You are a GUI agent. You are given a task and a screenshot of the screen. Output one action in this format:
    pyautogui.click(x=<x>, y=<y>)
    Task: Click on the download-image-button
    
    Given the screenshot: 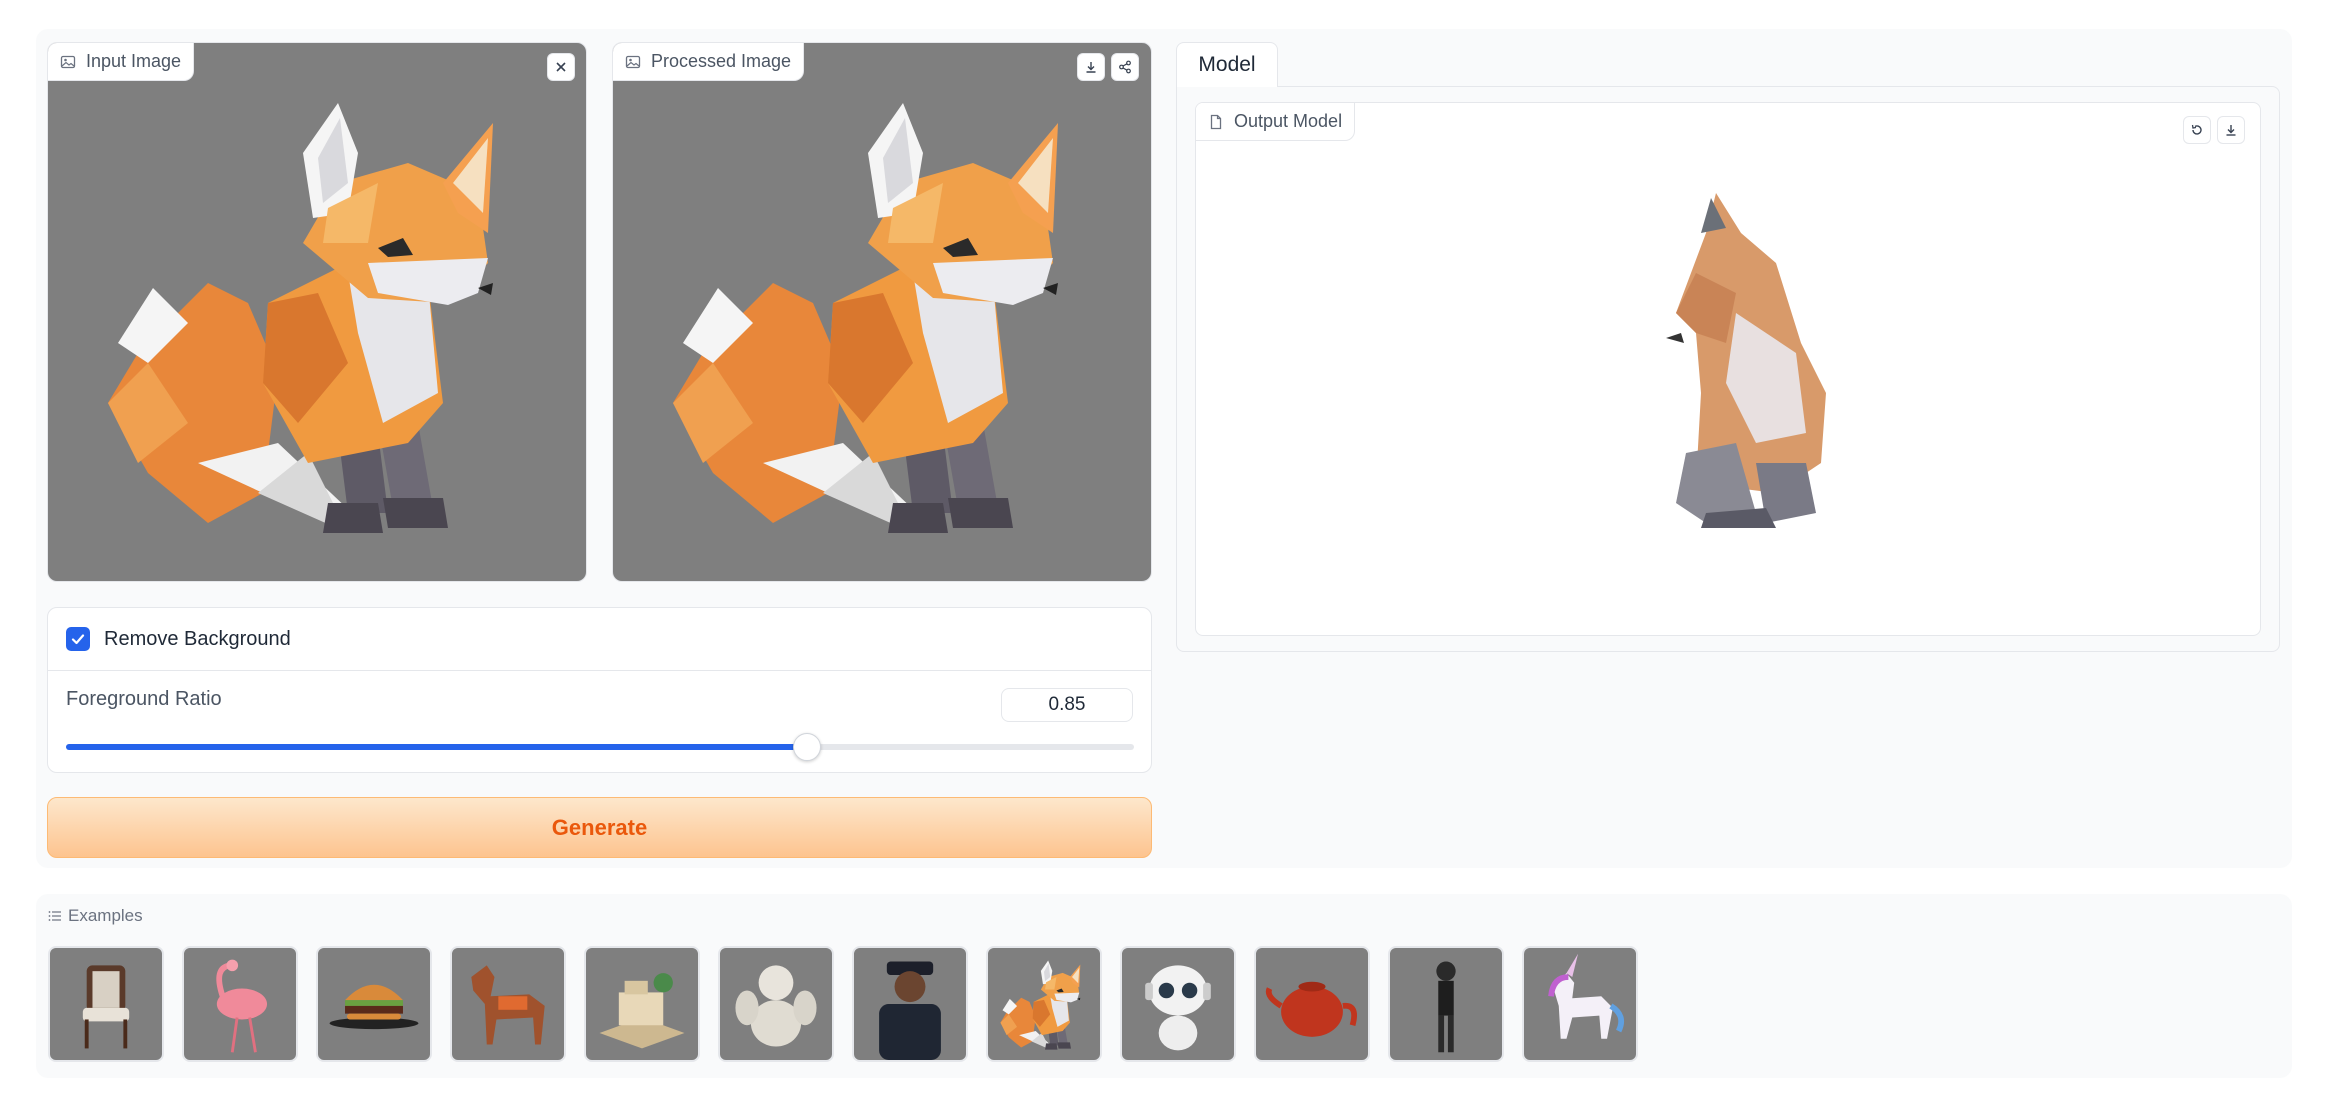 What is the action you would take?
    pyautogui.click(x=1091, y=67)
    